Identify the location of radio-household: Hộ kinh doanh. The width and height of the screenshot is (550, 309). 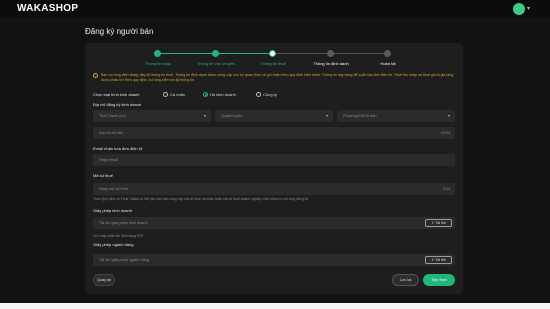
(219, 94).